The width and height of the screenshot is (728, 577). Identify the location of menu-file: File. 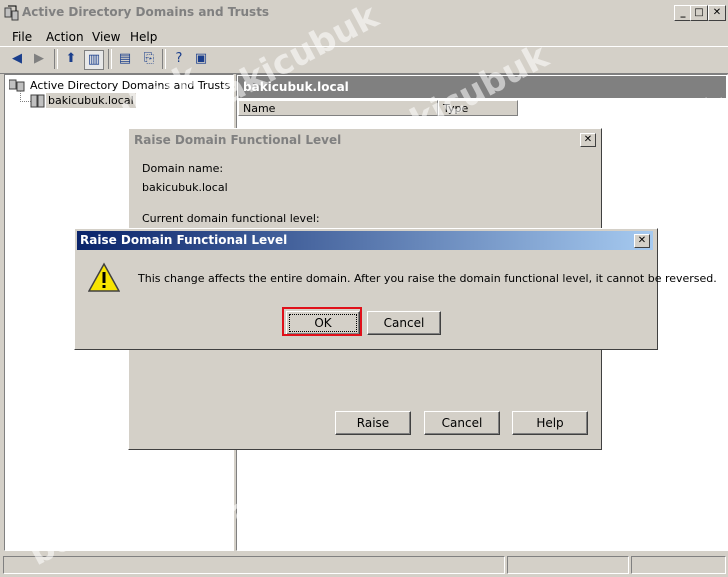
(22, 37).